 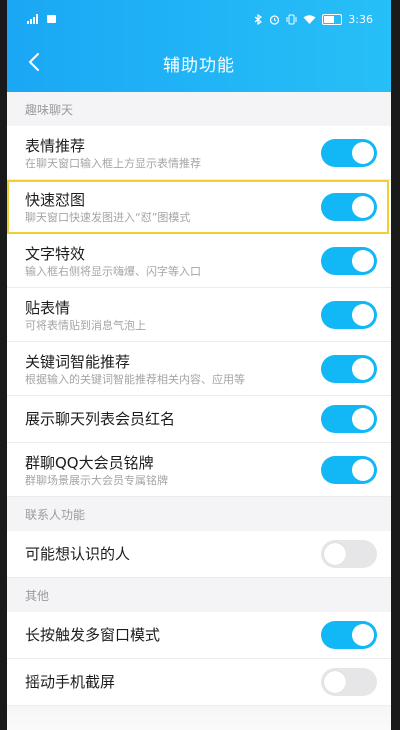 I want to click on setting-label: 快速怼图, so click(x=55, y=200).